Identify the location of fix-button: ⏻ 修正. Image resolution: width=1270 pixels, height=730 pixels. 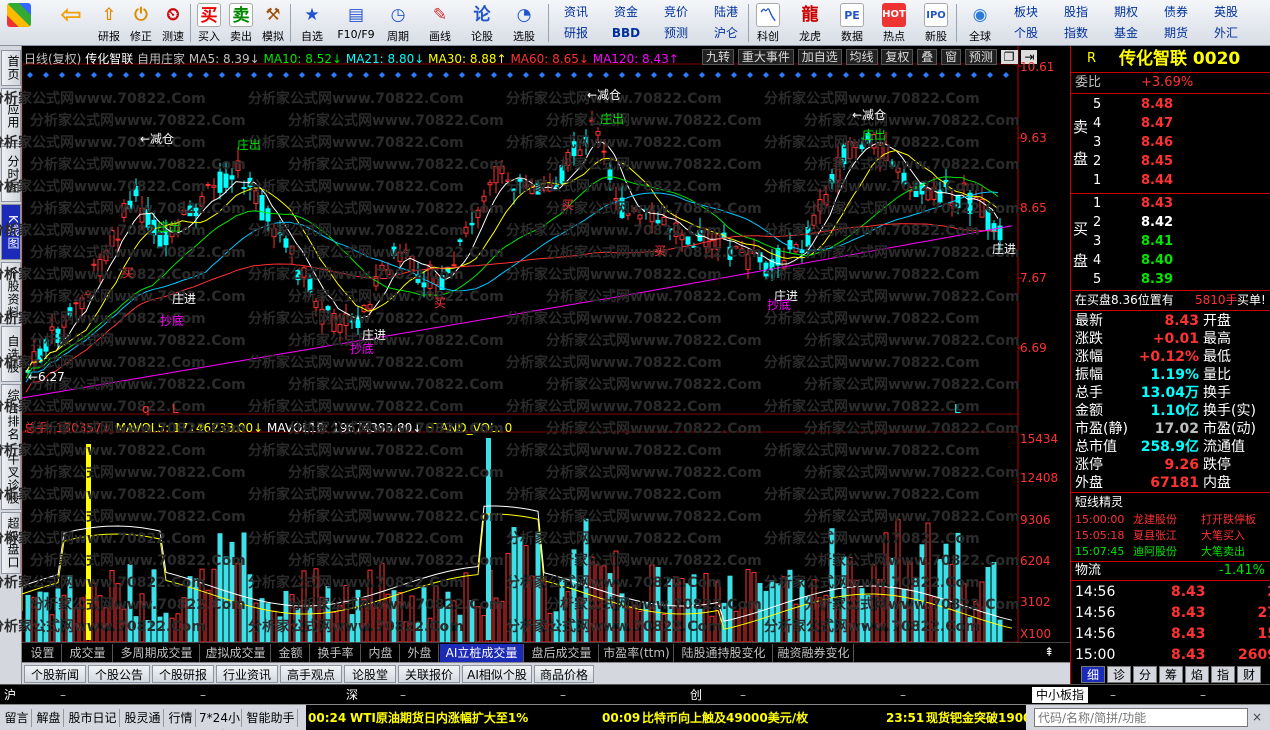
(141, 23).